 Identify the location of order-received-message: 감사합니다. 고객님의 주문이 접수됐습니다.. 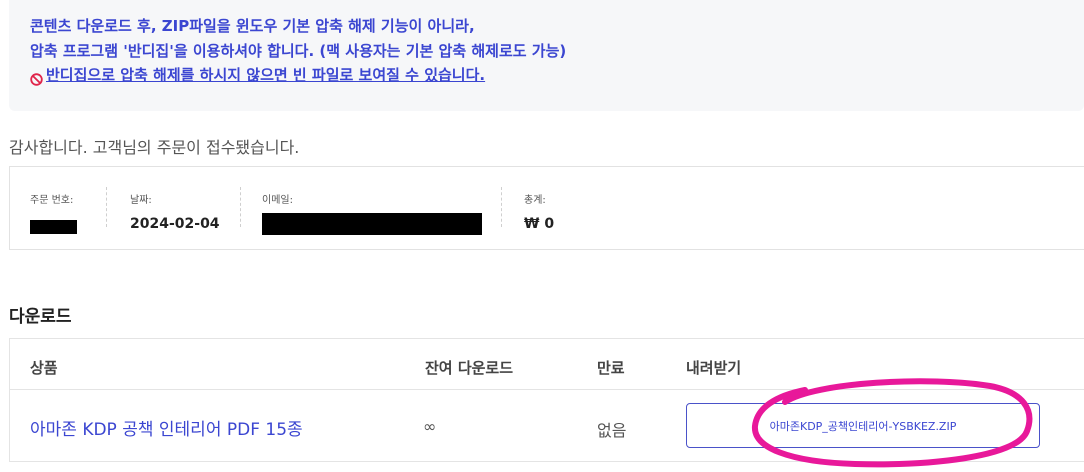
(154, 147).